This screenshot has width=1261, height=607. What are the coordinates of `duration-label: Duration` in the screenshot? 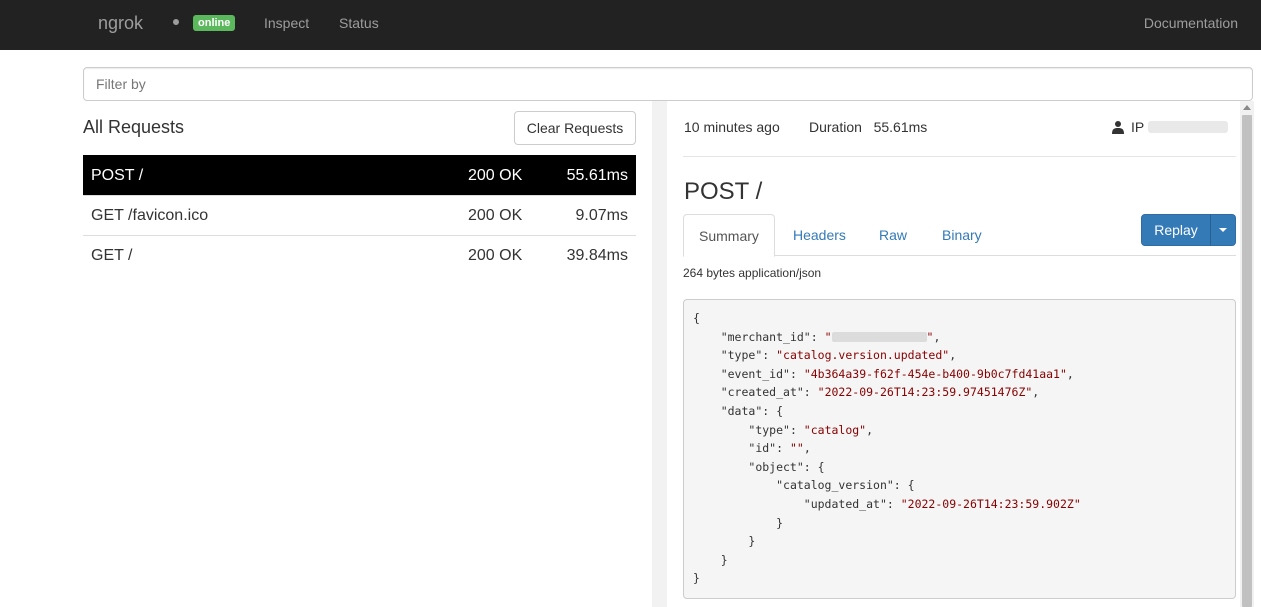 It's located at (835, 127).